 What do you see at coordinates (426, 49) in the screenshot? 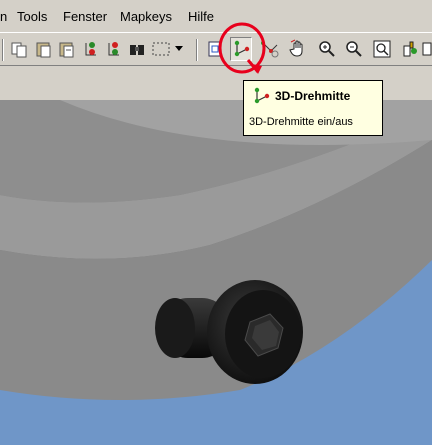
I see `more-tools-icon` at bounding box center [426, 49].